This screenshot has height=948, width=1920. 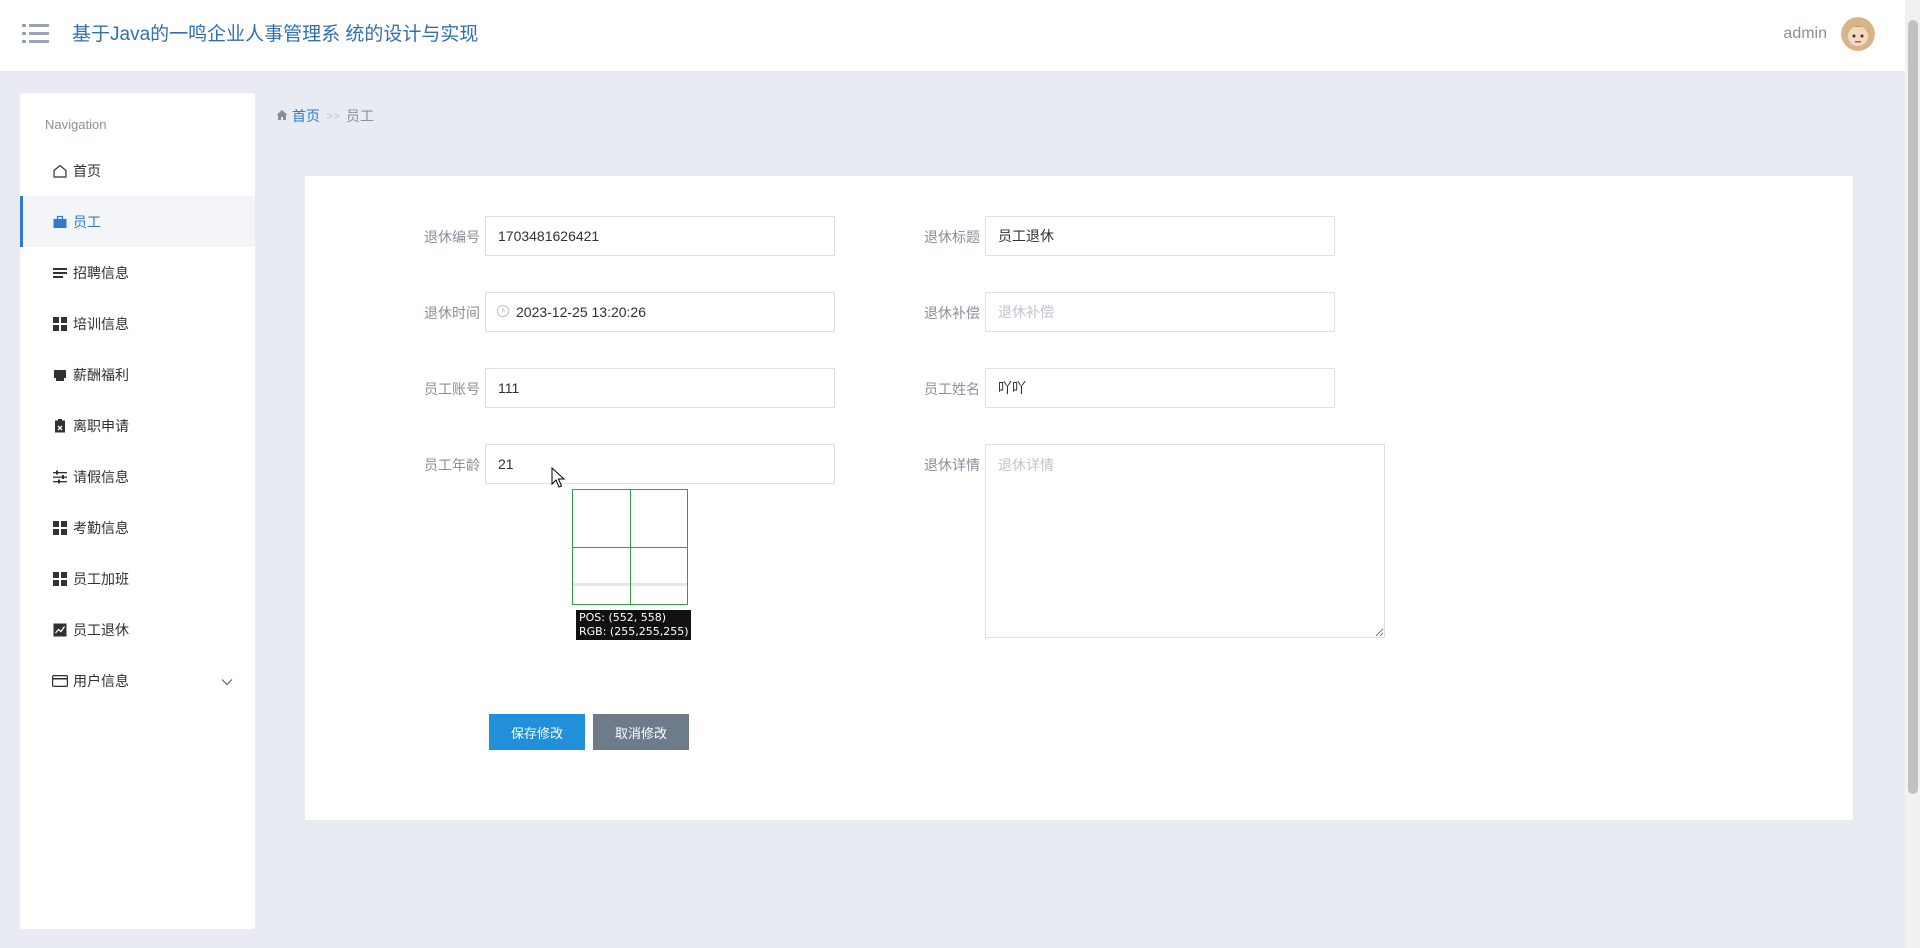 I want to click on retire-time-picker, so click(x=660, y=312).